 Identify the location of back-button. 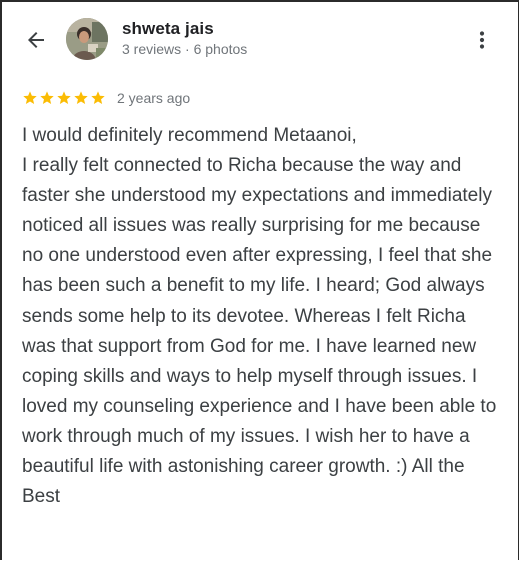
(36, 40).